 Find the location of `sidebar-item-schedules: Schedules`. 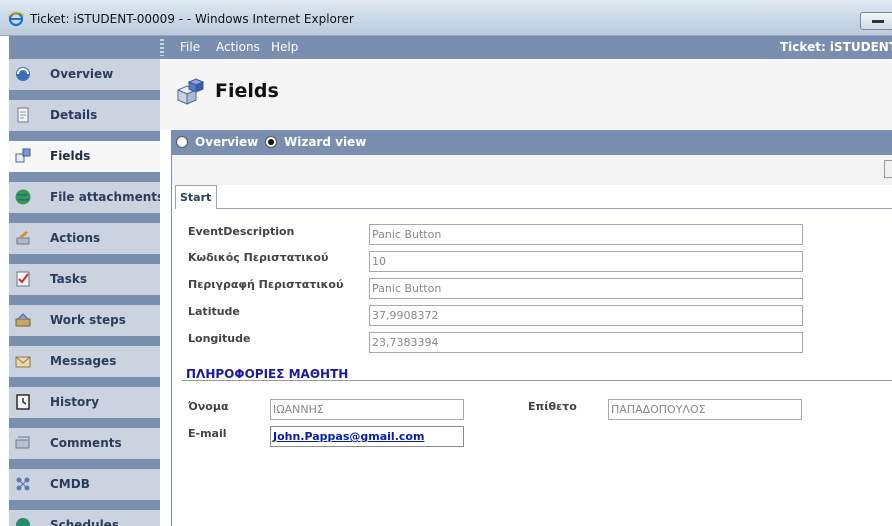

sidebar-item-schedules: Schedules is located at coordinates (84, 518).